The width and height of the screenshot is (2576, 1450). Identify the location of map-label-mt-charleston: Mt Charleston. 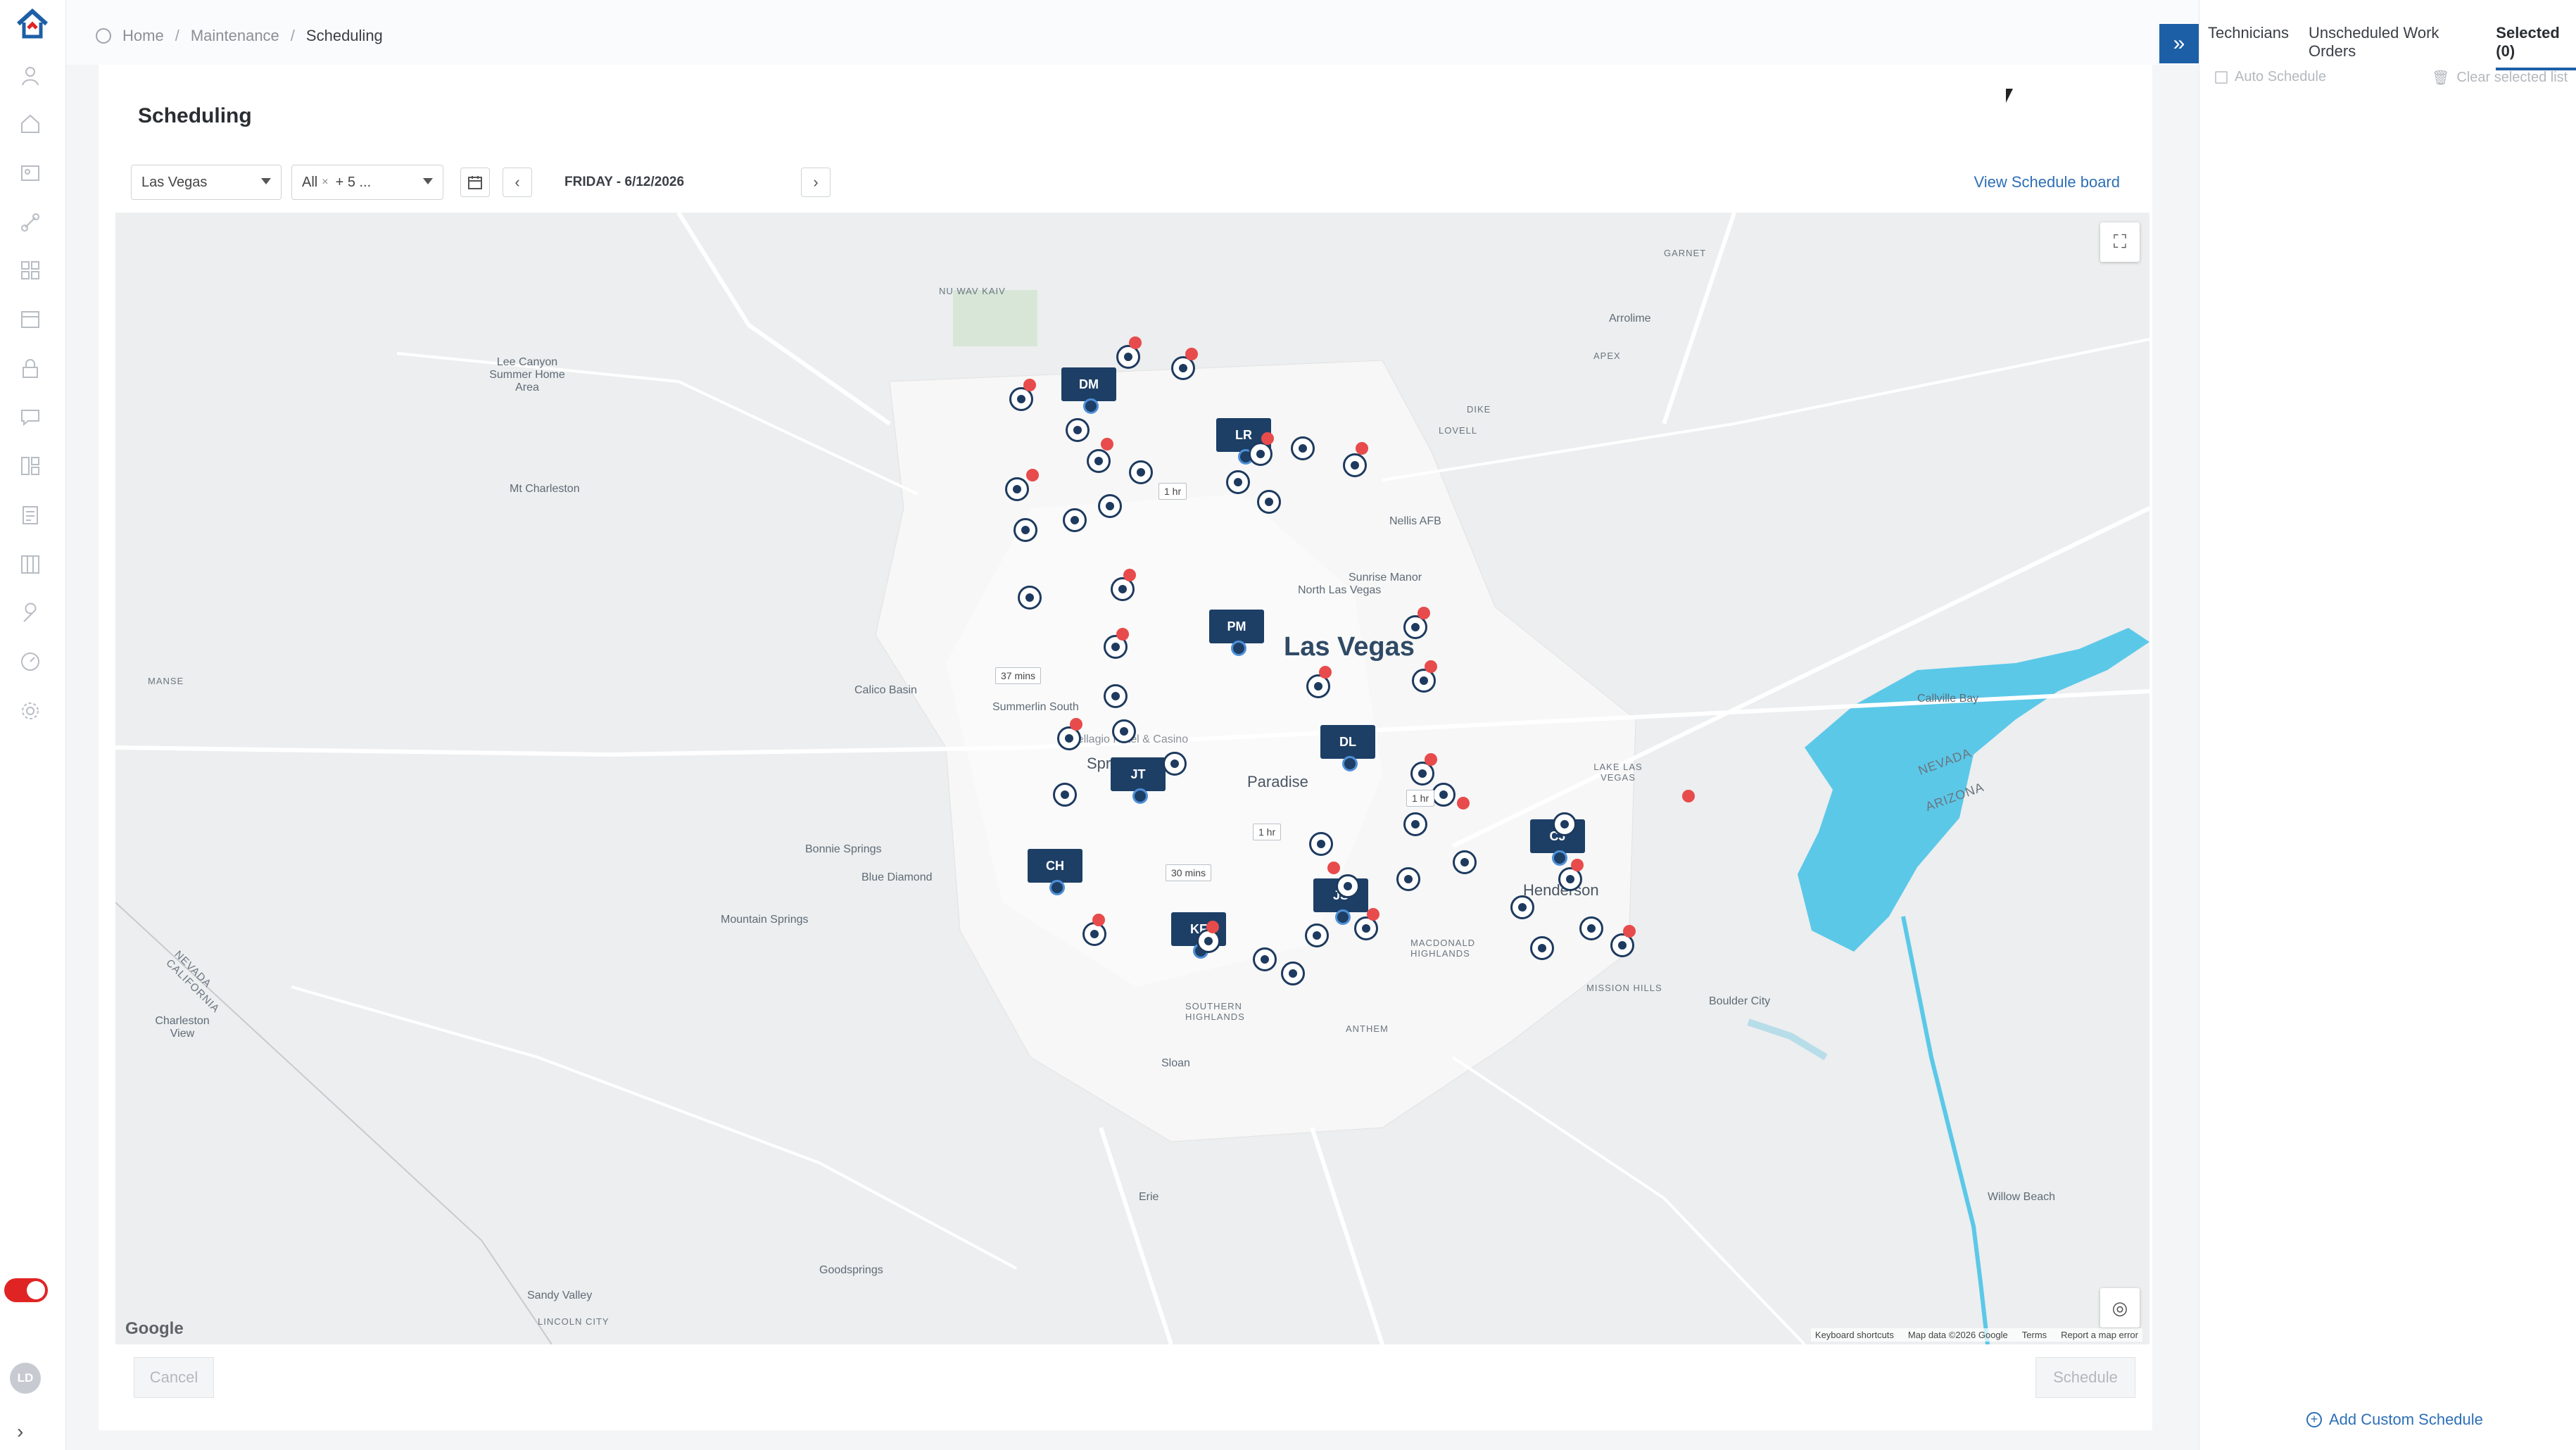
(545, 489).